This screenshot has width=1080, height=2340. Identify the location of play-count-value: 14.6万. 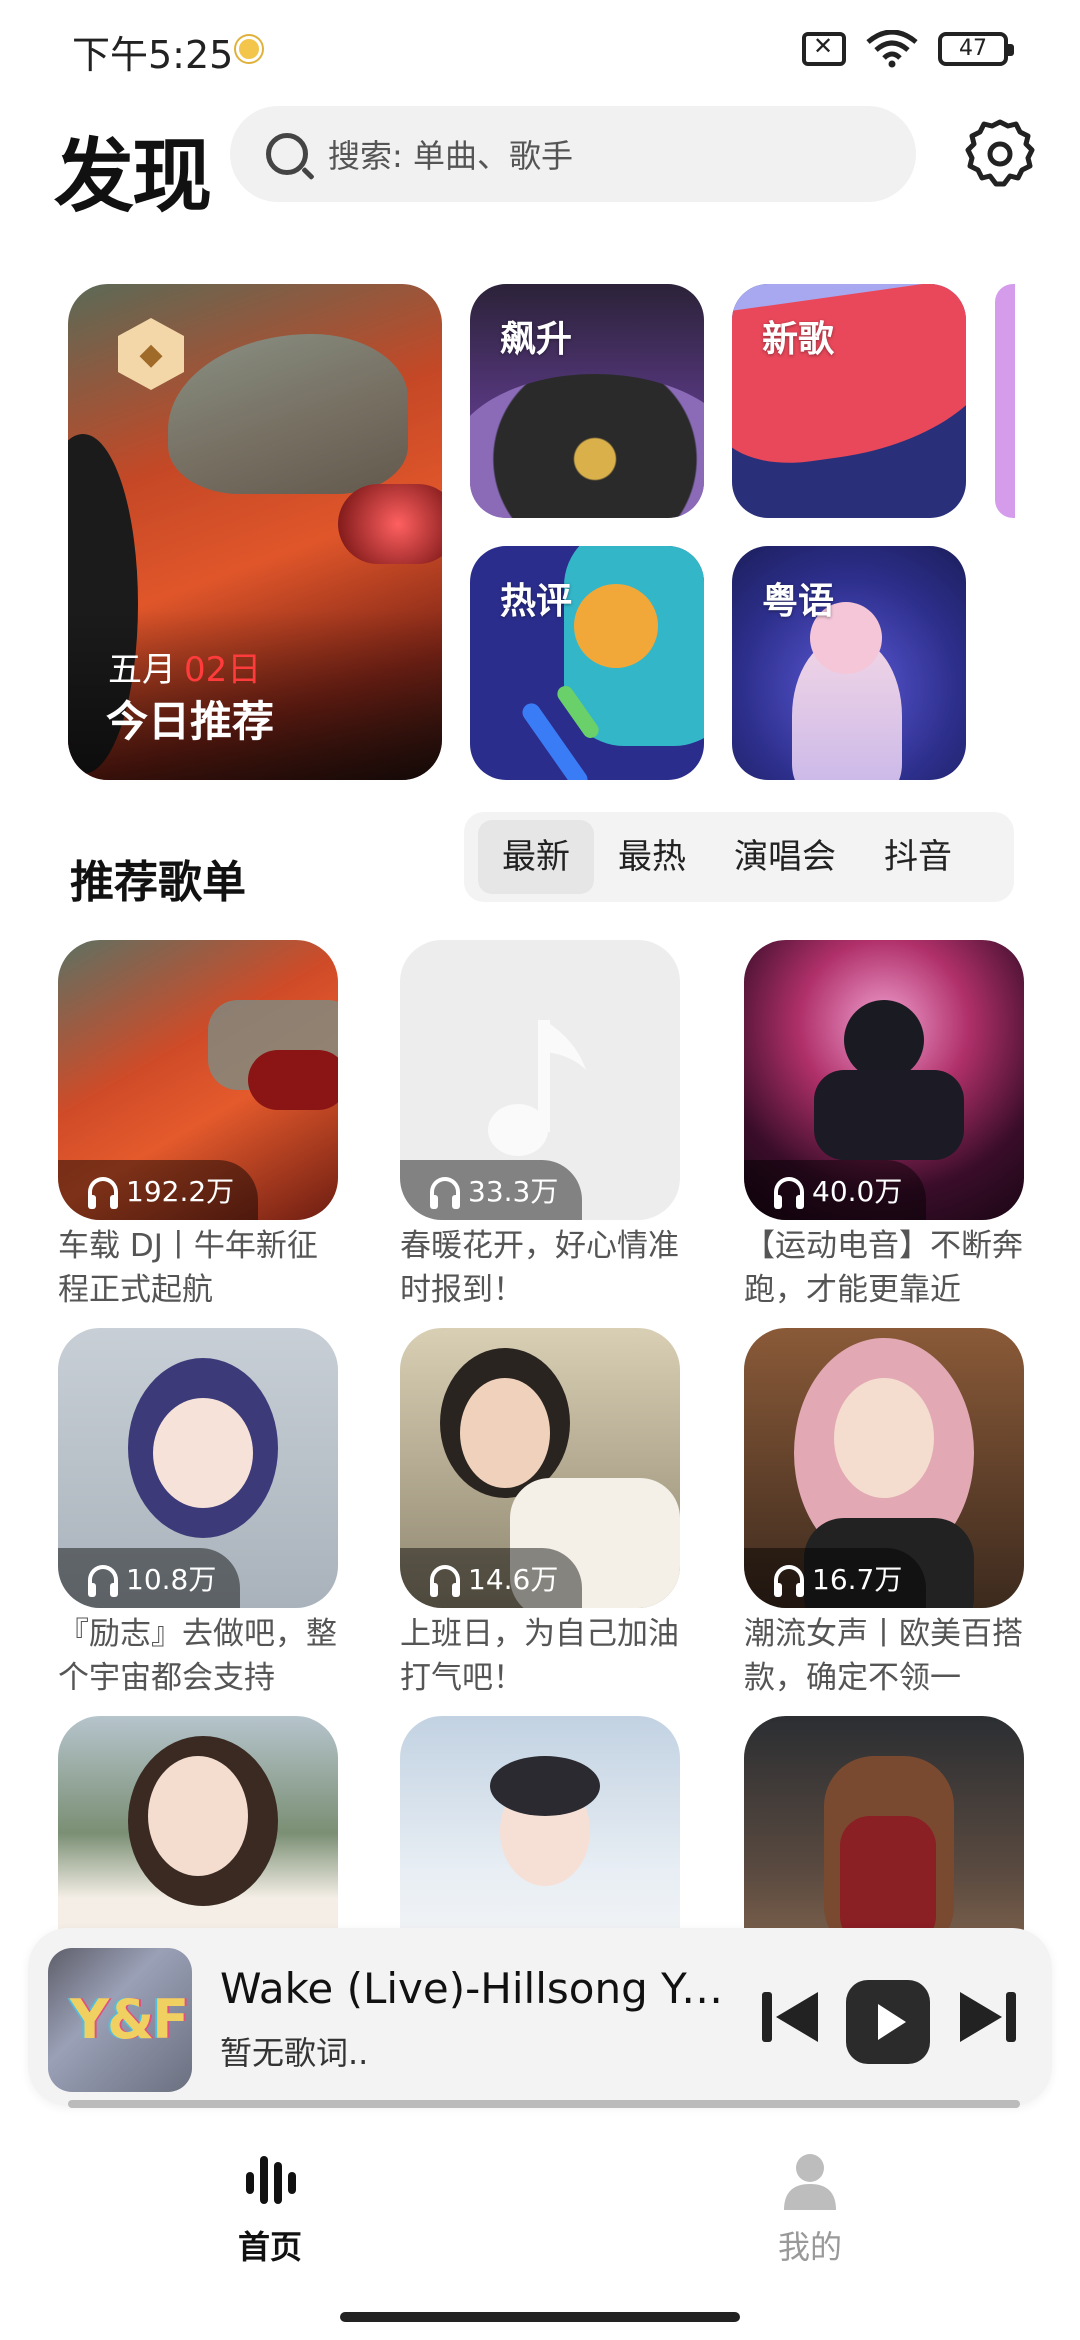
(513, 1579).